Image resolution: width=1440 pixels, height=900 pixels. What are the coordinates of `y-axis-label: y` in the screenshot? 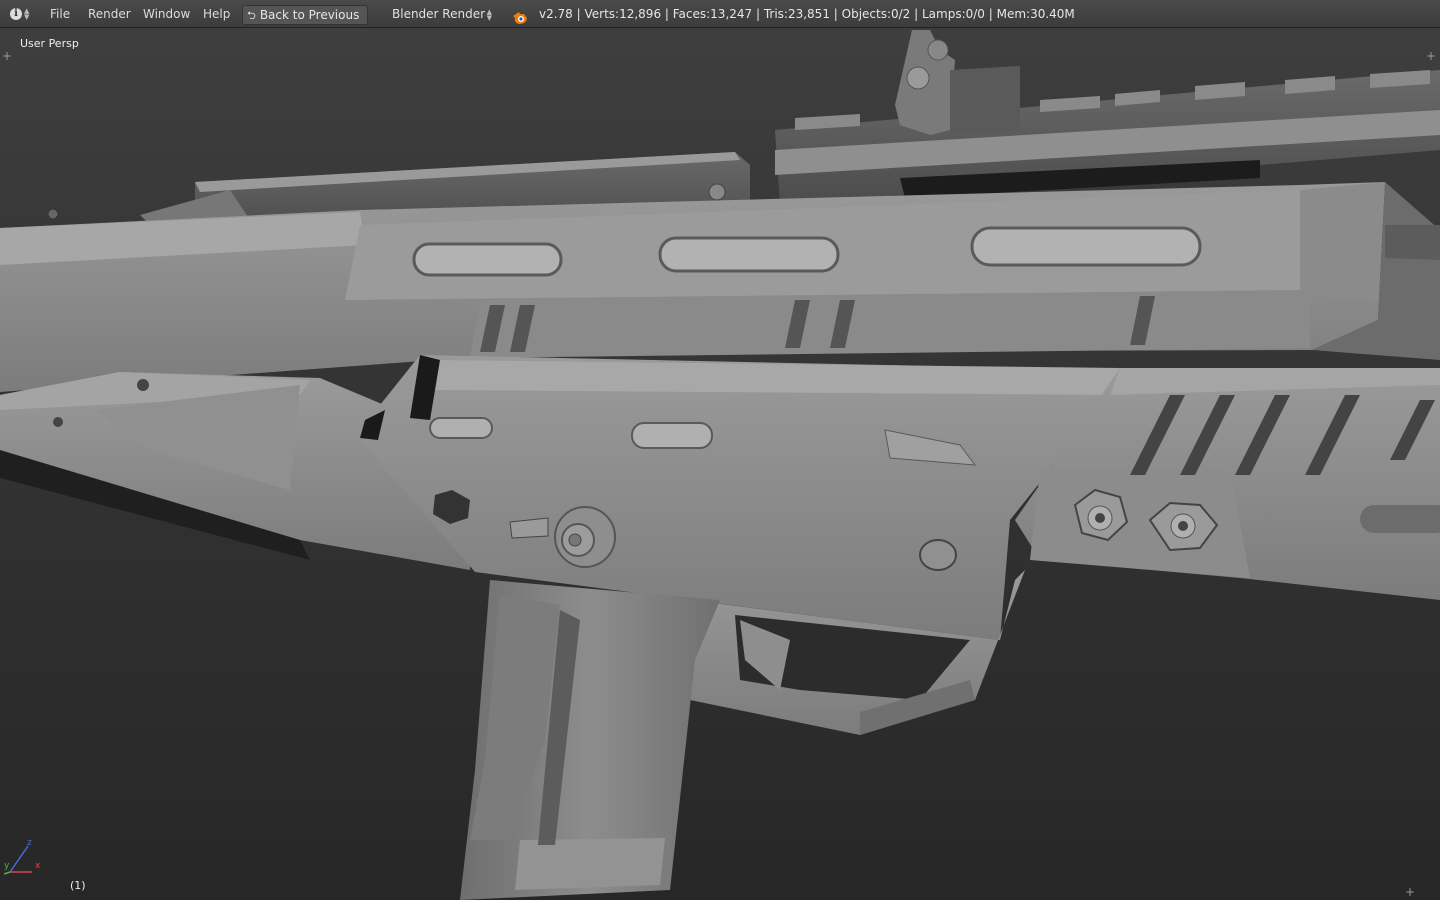 It's located at (7, 866).